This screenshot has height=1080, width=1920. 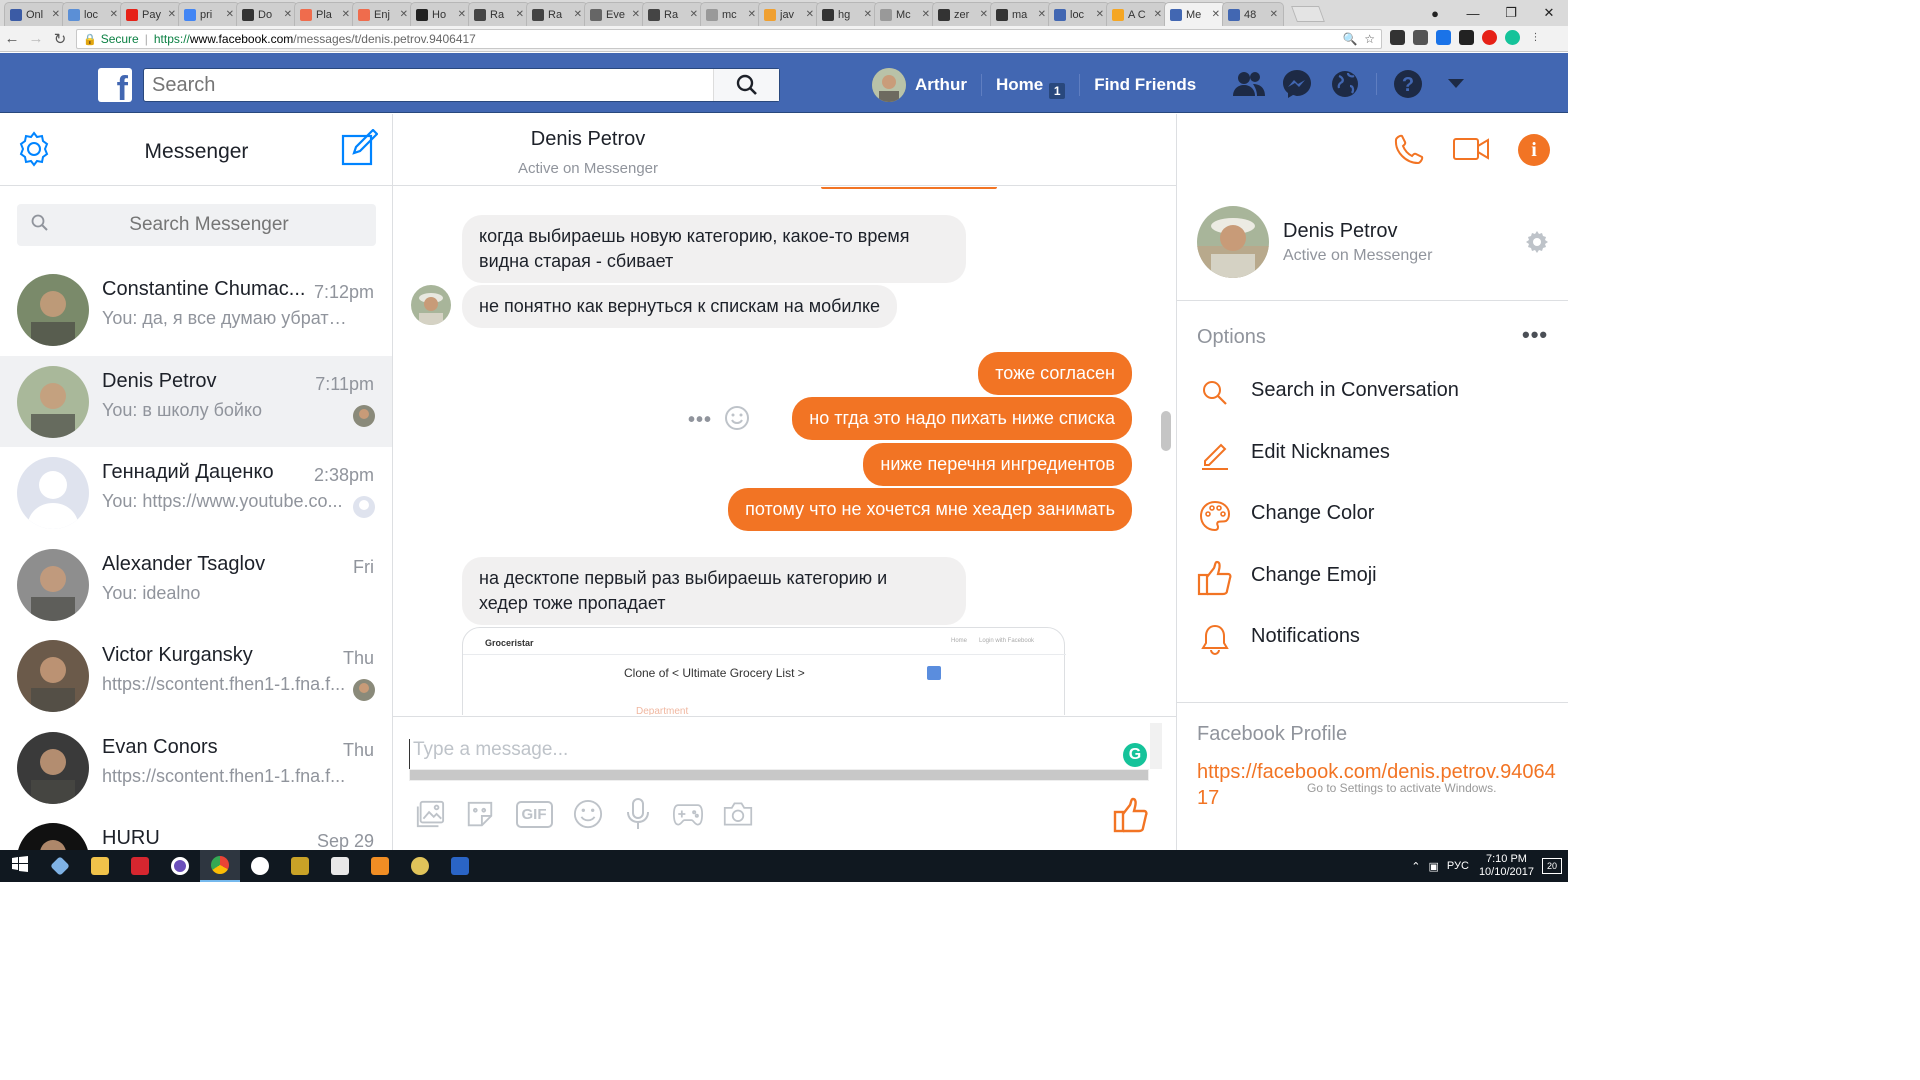 I want to click on reload-button: ↻, so click(x=60, y=39).